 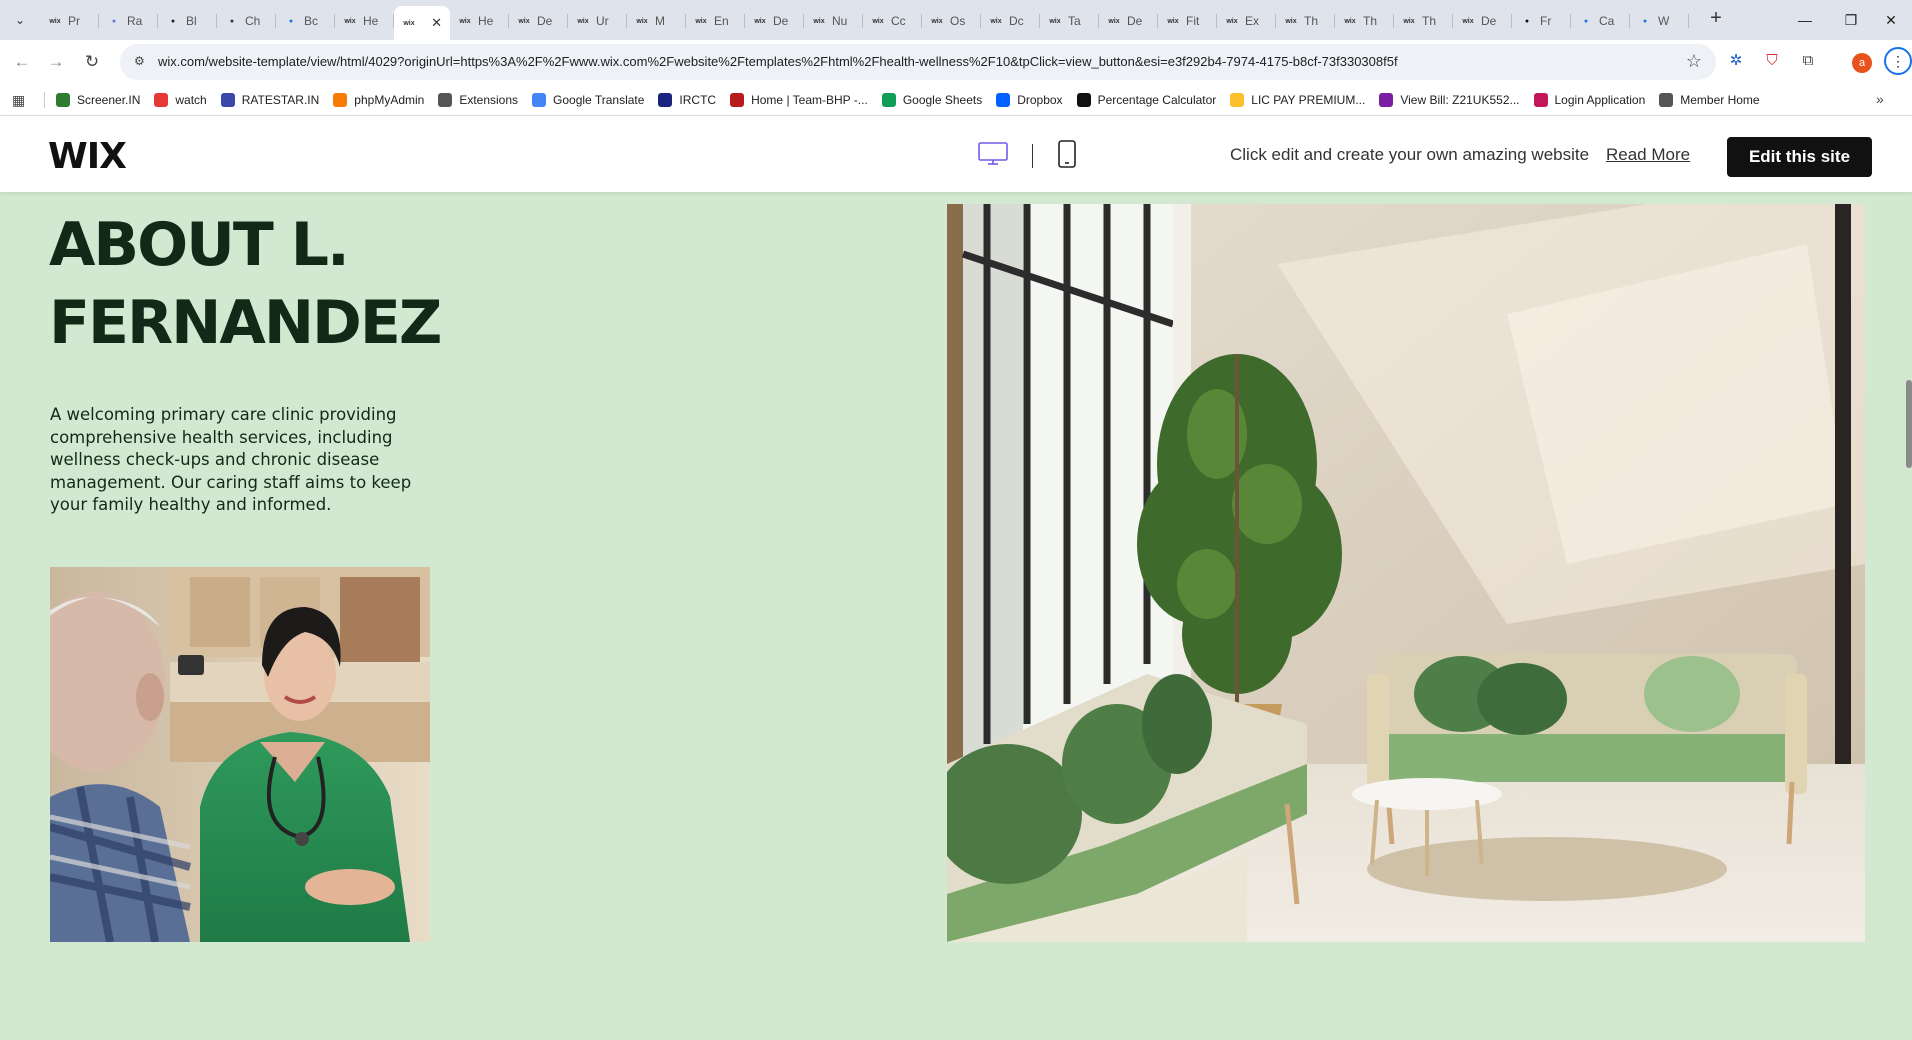 What do you see at coordinates (1880, 99) in the screenshot?
I see `more-bookmarks-icon: »` at bounding box center [1880, 99].